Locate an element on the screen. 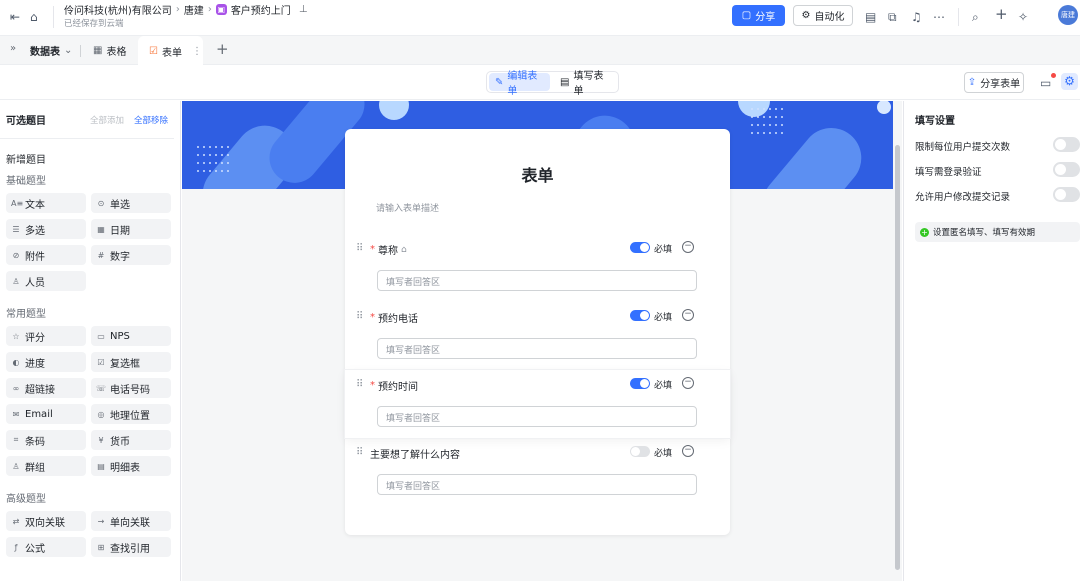 The width and height of the screenshot is (1080, 581). canvas-scrollbar is located at coordinates (897, 341).